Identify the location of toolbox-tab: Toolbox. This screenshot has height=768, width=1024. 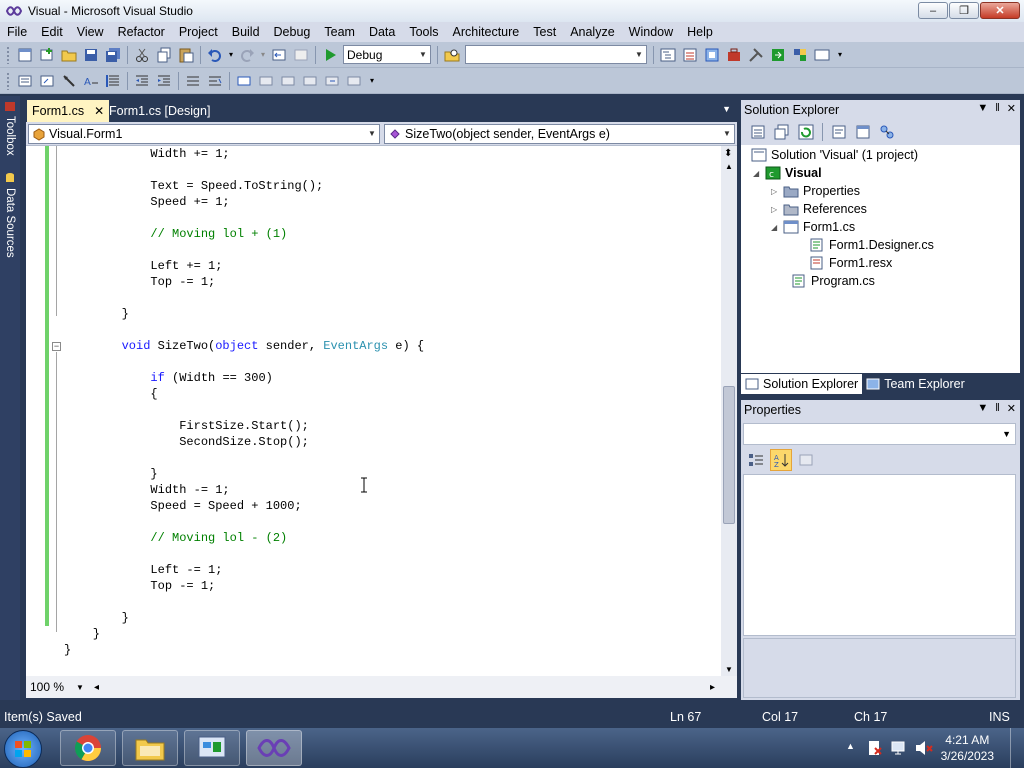
(10, 128).